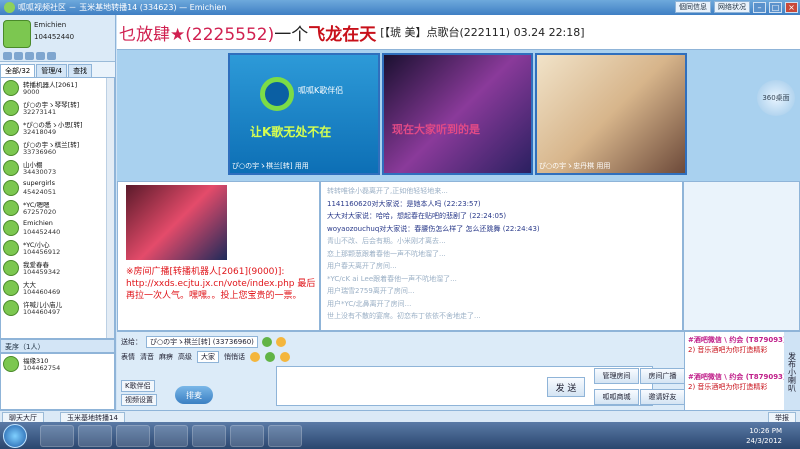  What do you see at coordinates (40, 132) in the screenshot?
I see `user-id: 32418049` at bounding box center [40, 132].